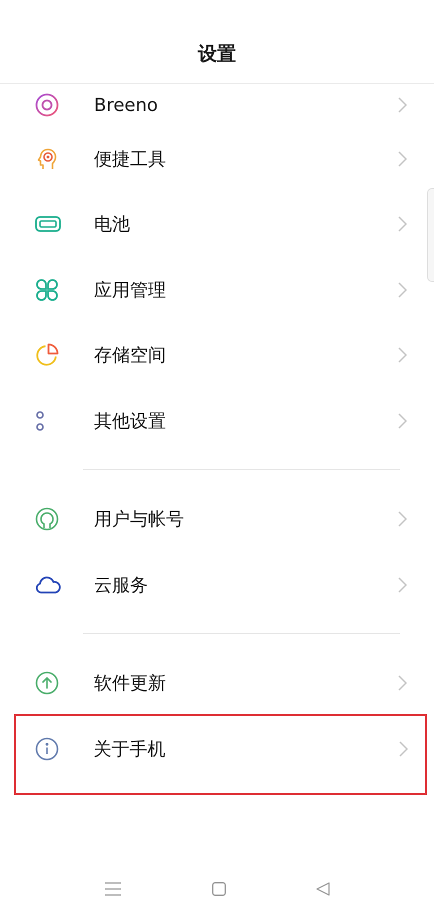 The height and width of the screenshot is (913, 434). What do you see at coordinates (46, 748) in the screenshot?
I see `info-icon` at bounding box center [46, 748].